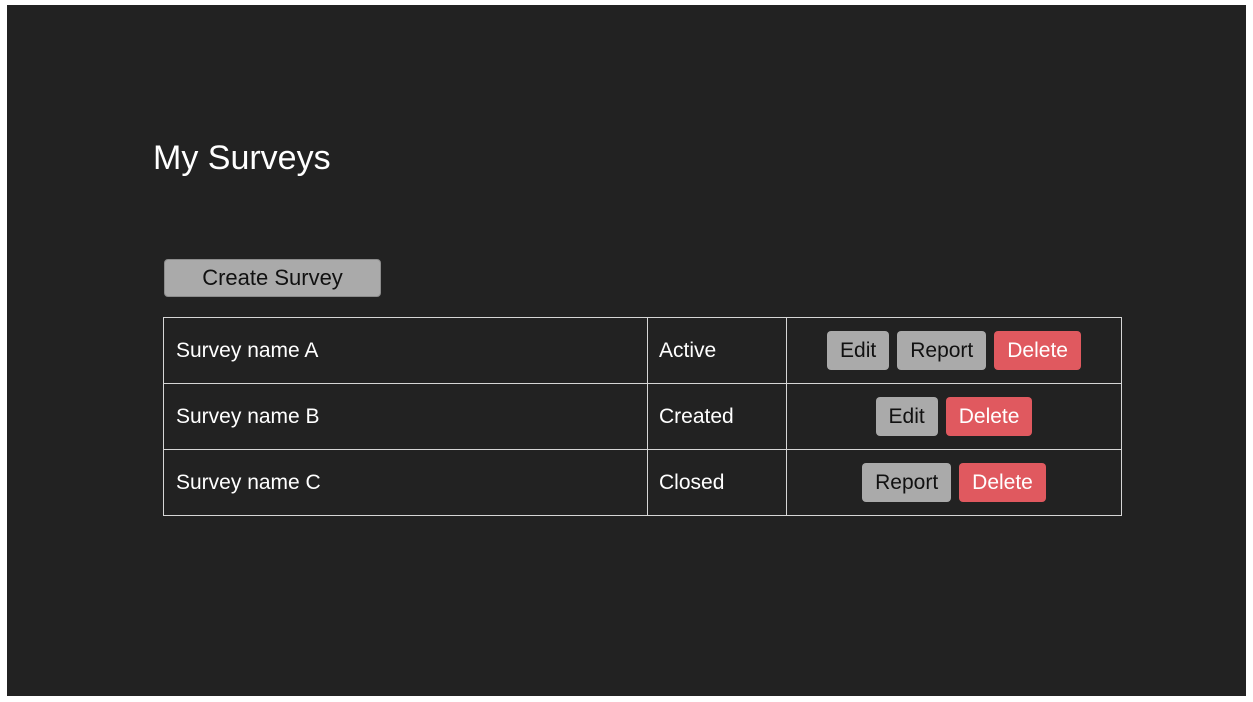 The width and height of the screenshot is (1253, 702). Describe the element at coordinates (405, 416) in the screenshot. I see `survey-name: Survey name B` at that location.